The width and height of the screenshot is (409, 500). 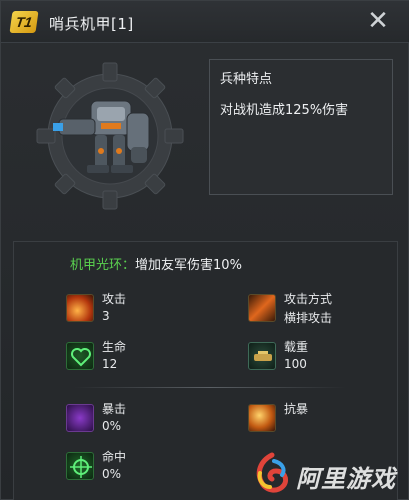 I want to click on panel-header: T1 哨兵机甲[1] ✕, so click(x=205, y=22).